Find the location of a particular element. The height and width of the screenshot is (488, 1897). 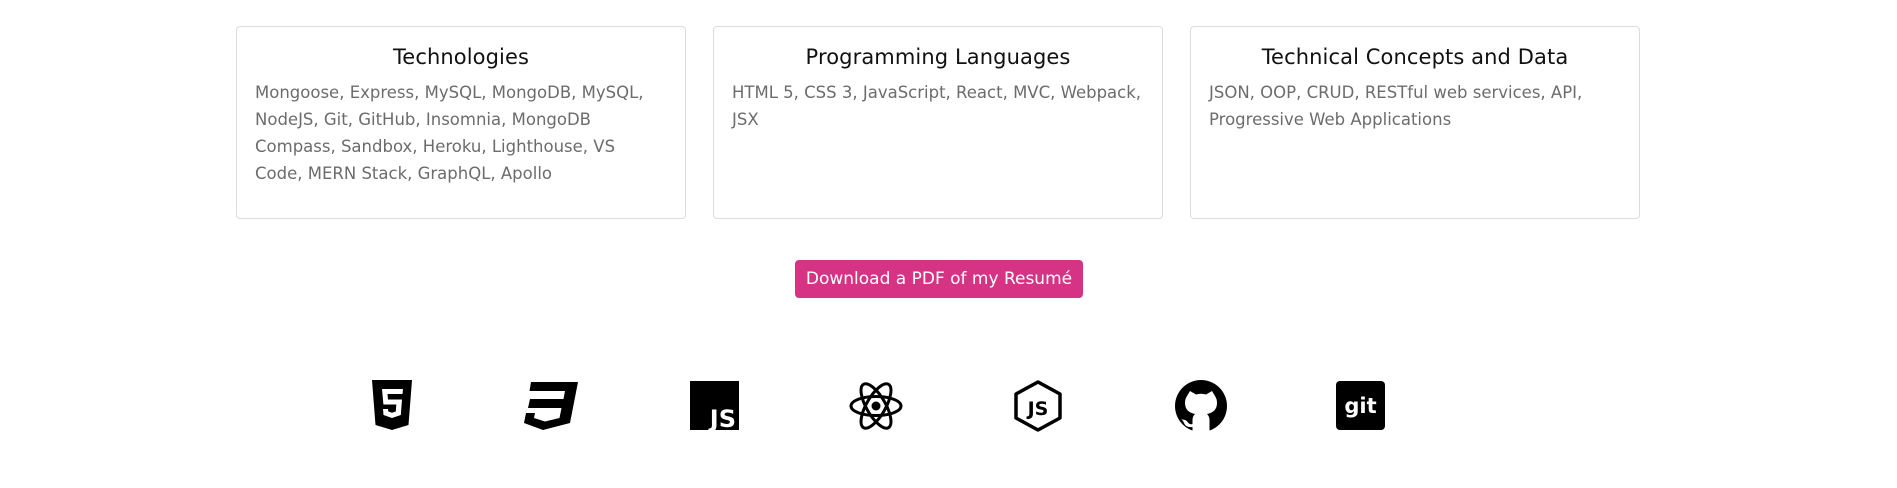

github-icon is located at coordinates (1201, 406).